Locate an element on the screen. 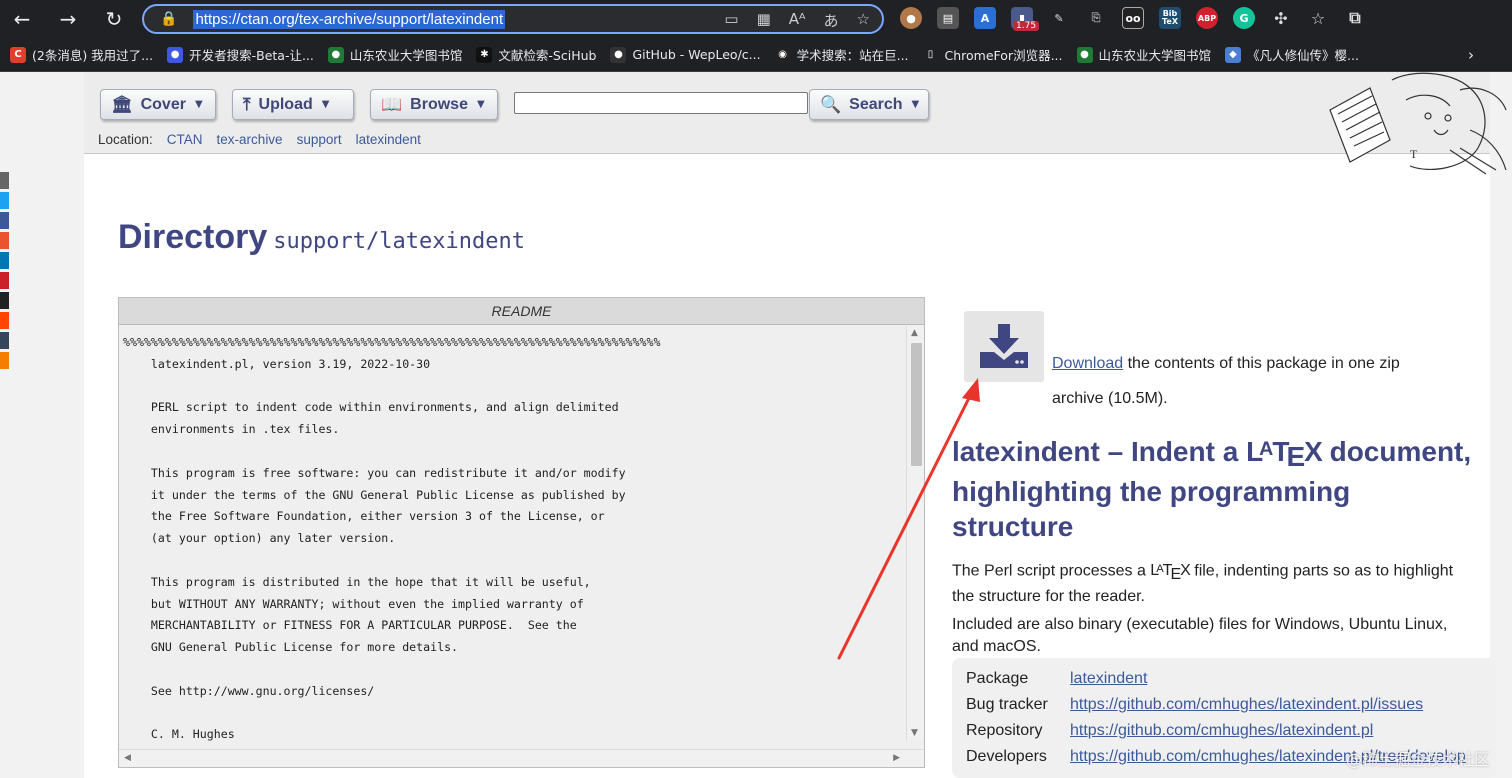  chevron-right-icon: › is located at coordinates (1471, 55).